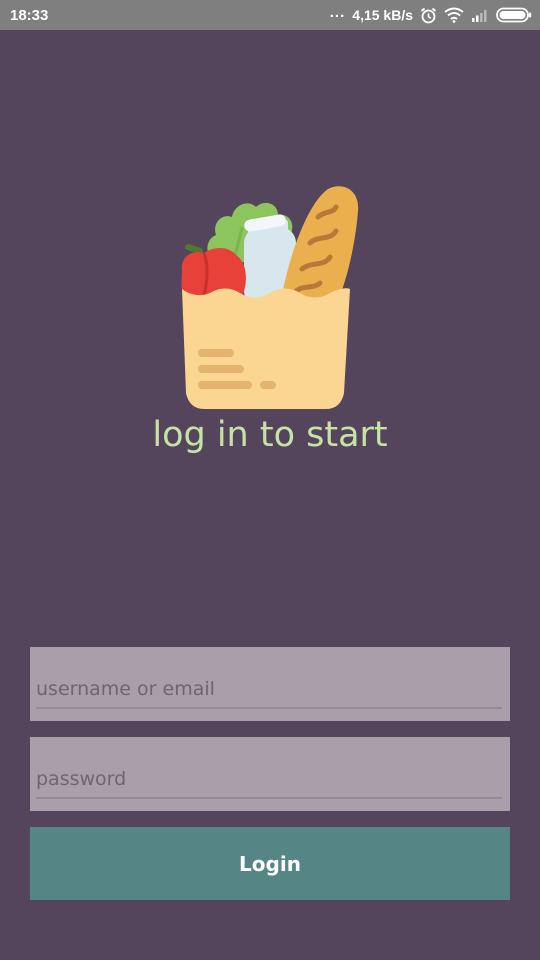 This screenshot has height=960, width=540. I want to click on status-time: 18:33, so click(29, 15).